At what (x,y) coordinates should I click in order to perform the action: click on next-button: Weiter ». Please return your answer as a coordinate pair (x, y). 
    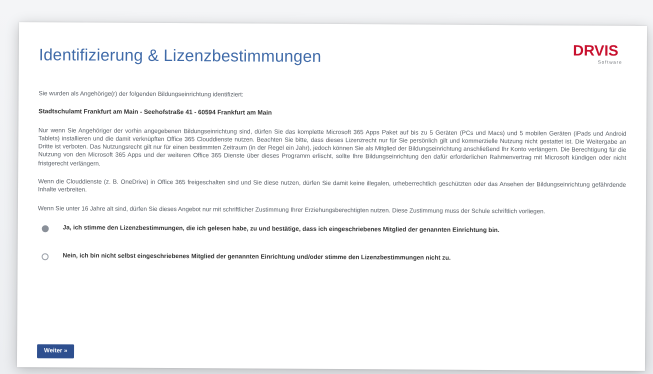
    Looking at the image, I should click on (56, 351).